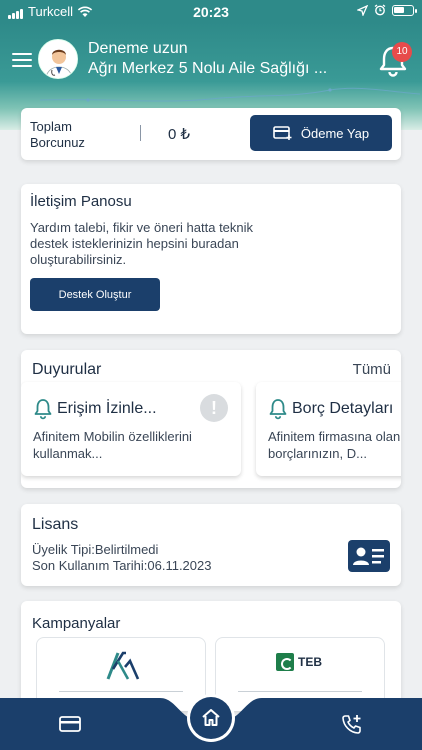  I want to click on battery-icon, so click(404, 10).